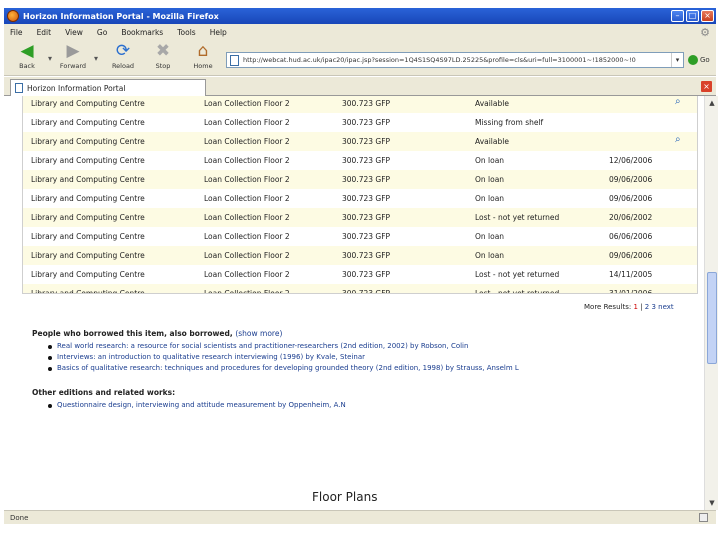  I want to click on vertical-scrollbar: ▲ ▼, so click(711, 303).